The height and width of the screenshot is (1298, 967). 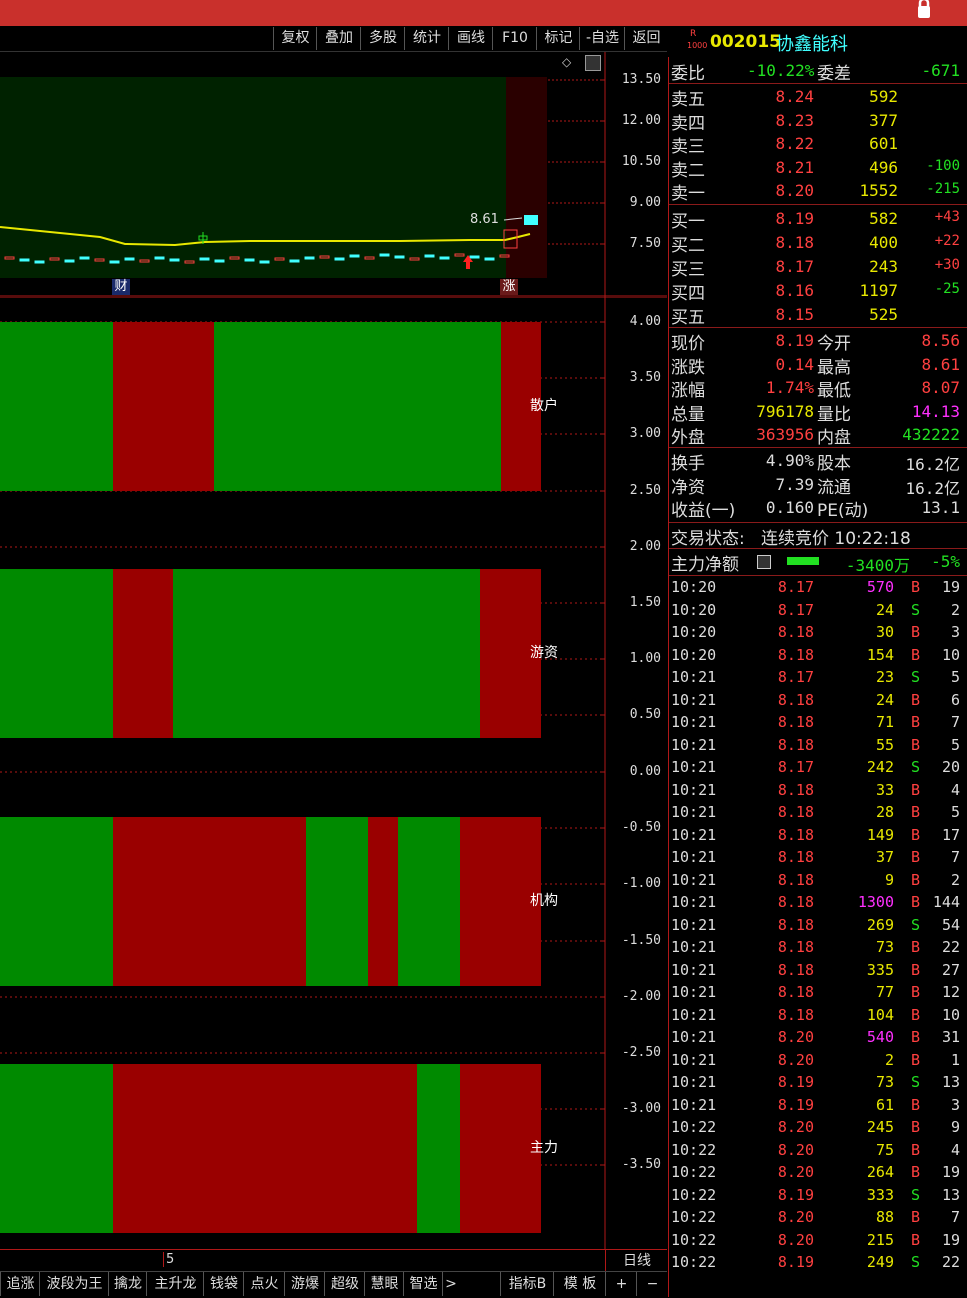 I want to click on lock-icon, so click(x=924, y=10).